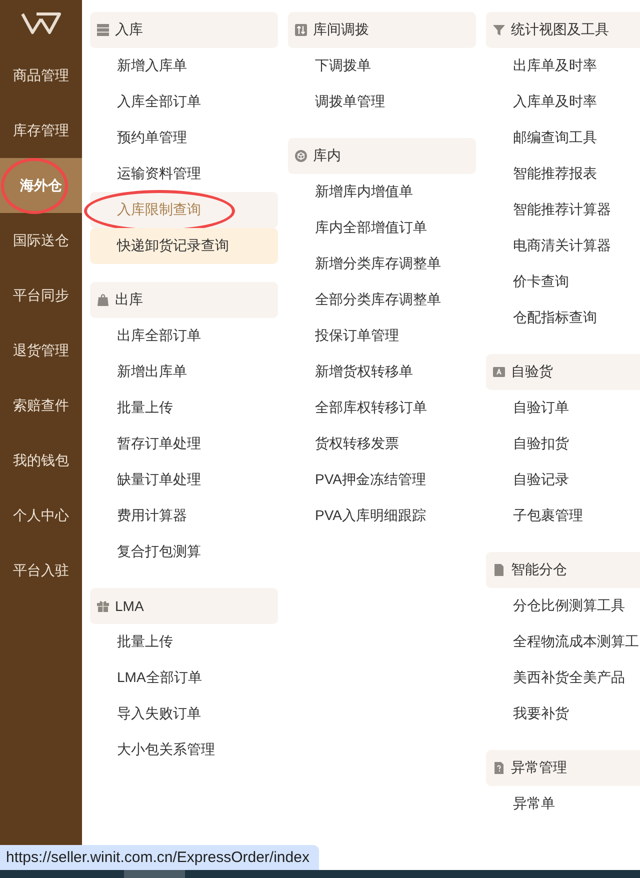 Image resolution: width=640 pixels, height=878 pixels. Describe the element at coordinates (563, 804) in the screenshot. I see `menu-item: 异常单` at that location.